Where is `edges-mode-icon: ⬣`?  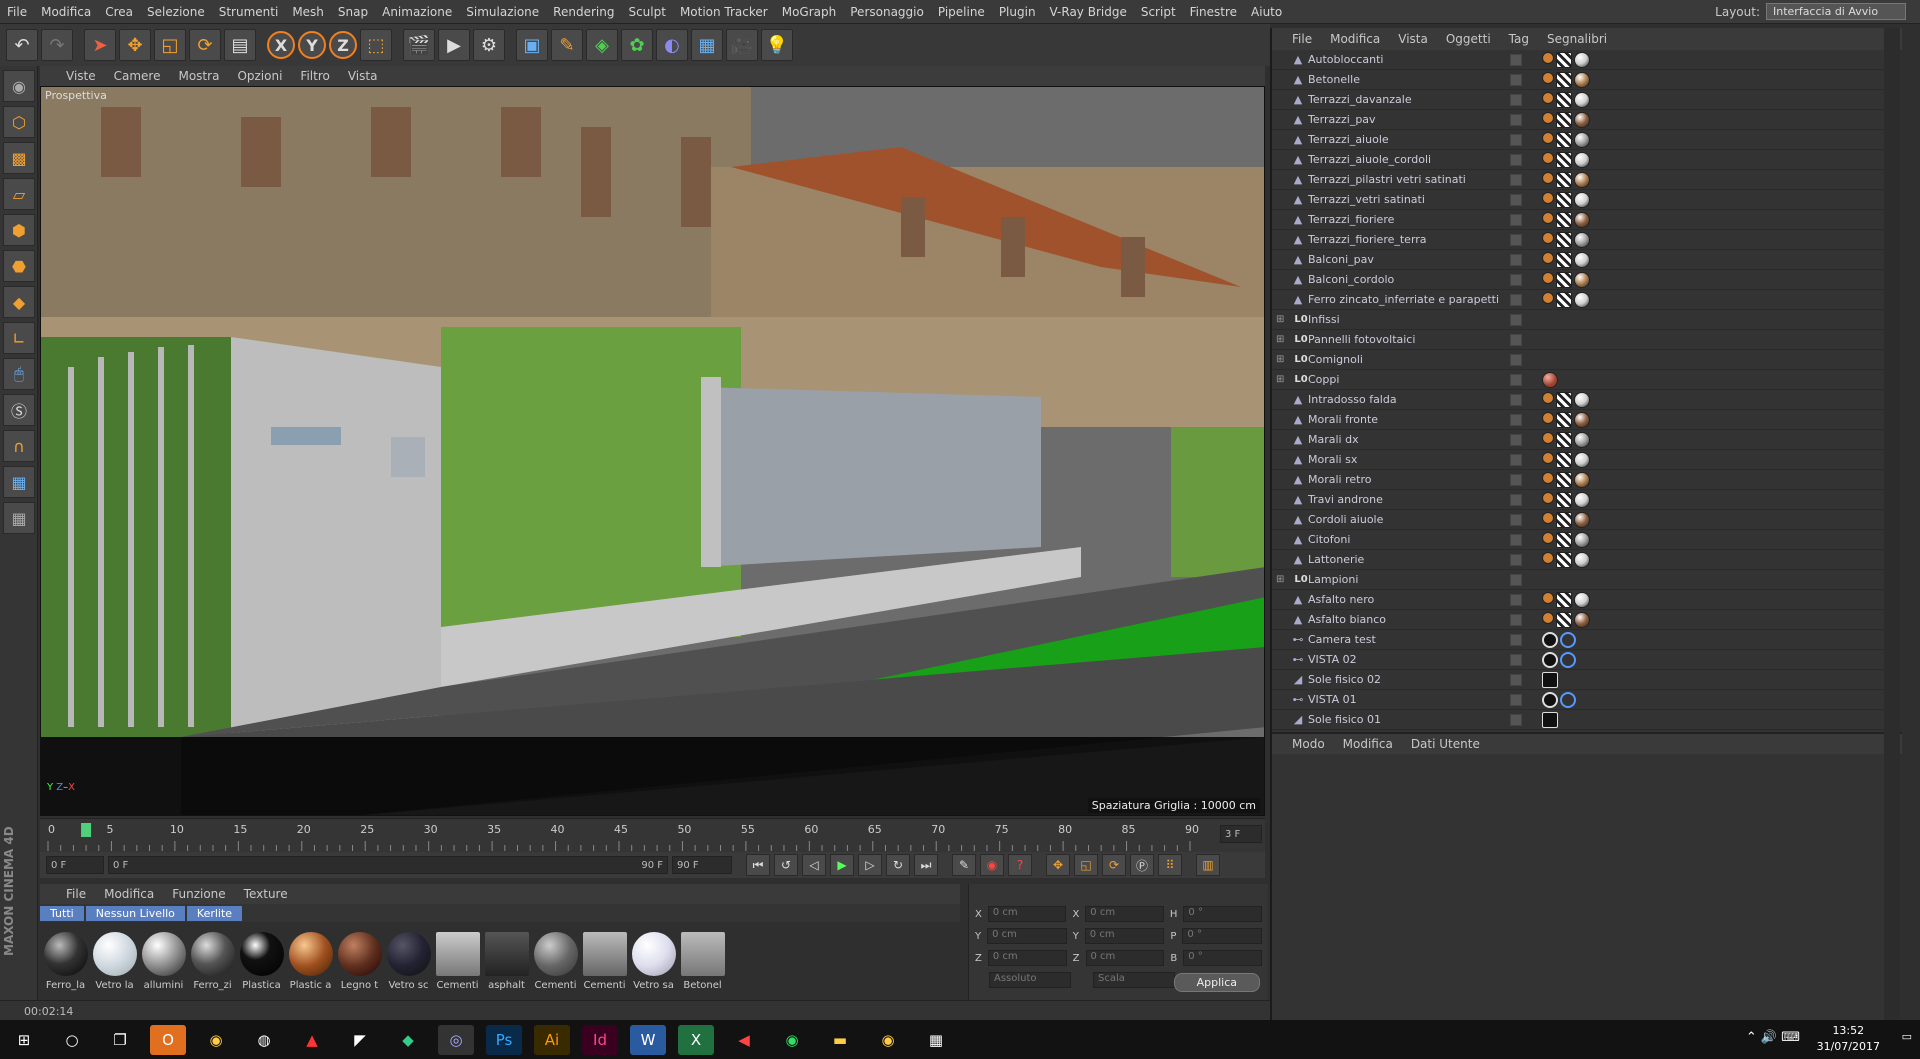
edges-mode-icon: ⬣ is located at coordinates (19, 266).